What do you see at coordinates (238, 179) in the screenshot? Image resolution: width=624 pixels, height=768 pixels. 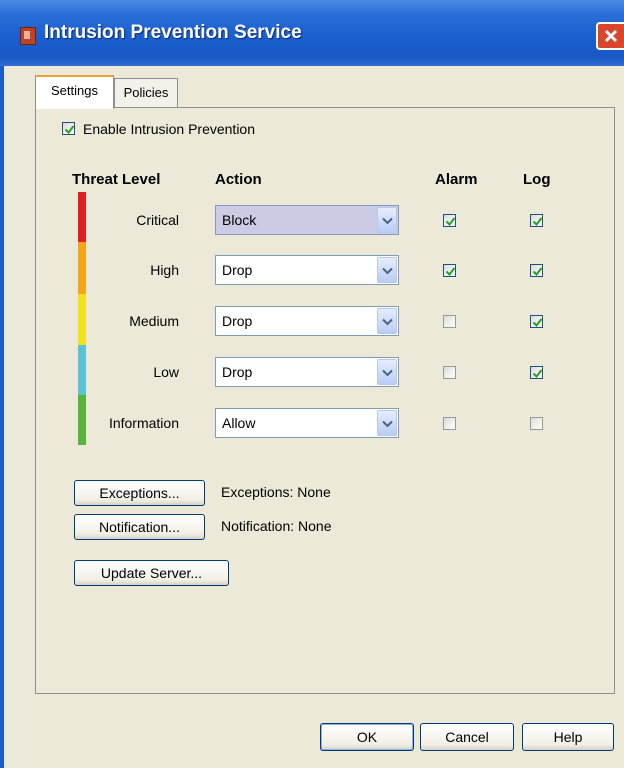 I see `action-header: Action` at bounding box center [238, 179].